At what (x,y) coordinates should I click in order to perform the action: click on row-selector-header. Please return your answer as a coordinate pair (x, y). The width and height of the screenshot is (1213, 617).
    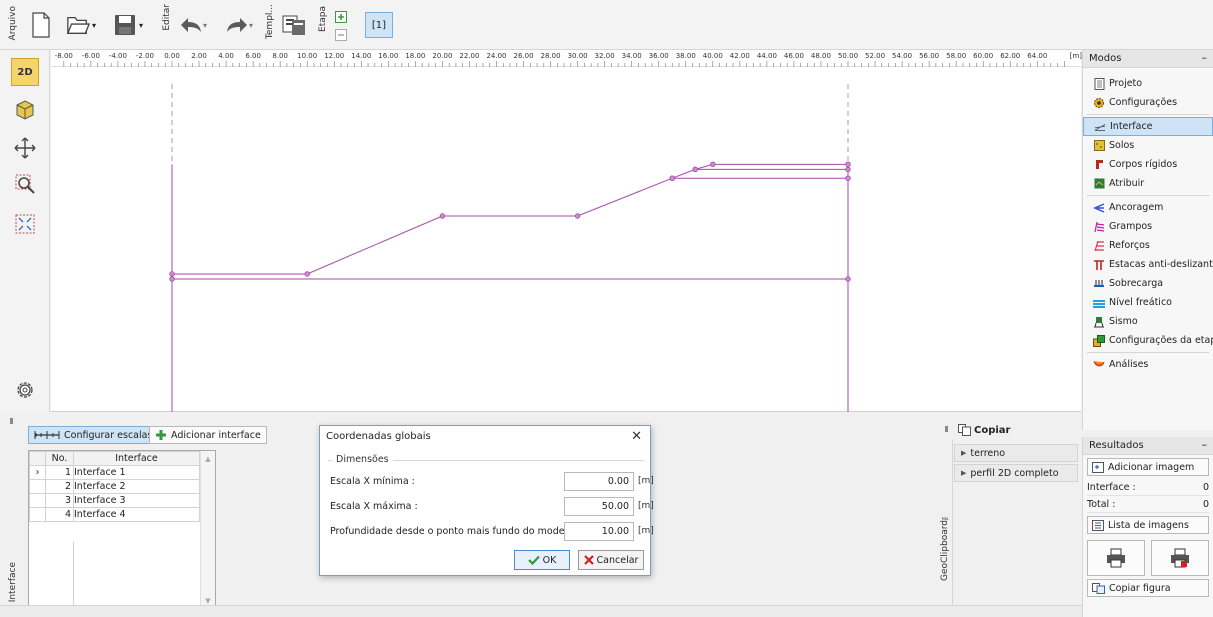
    Looking at the image, I should click on (37, 458).